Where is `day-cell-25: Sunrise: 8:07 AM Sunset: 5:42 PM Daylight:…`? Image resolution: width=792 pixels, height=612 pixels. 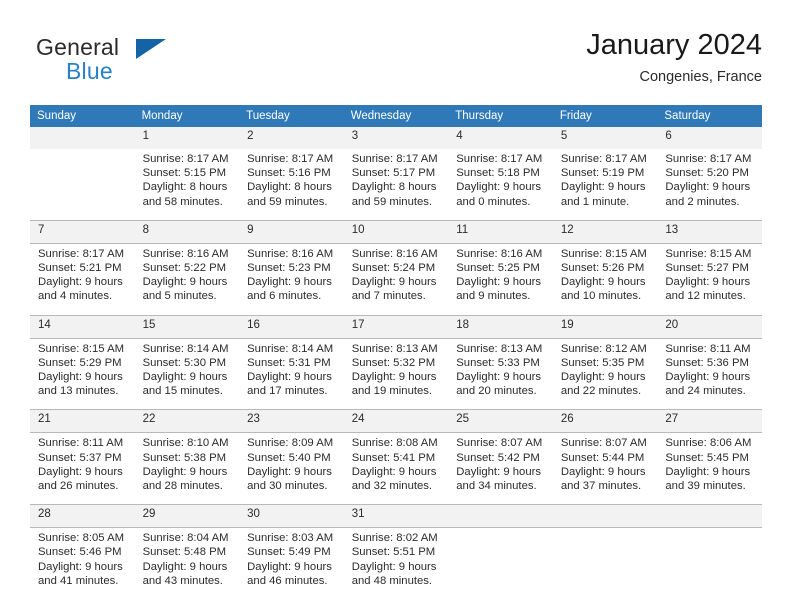 day-cell-25: Sunrise: 8:07 AM Sunset: 5:42 PM Daylight:… is located at coordinates (500, 468).